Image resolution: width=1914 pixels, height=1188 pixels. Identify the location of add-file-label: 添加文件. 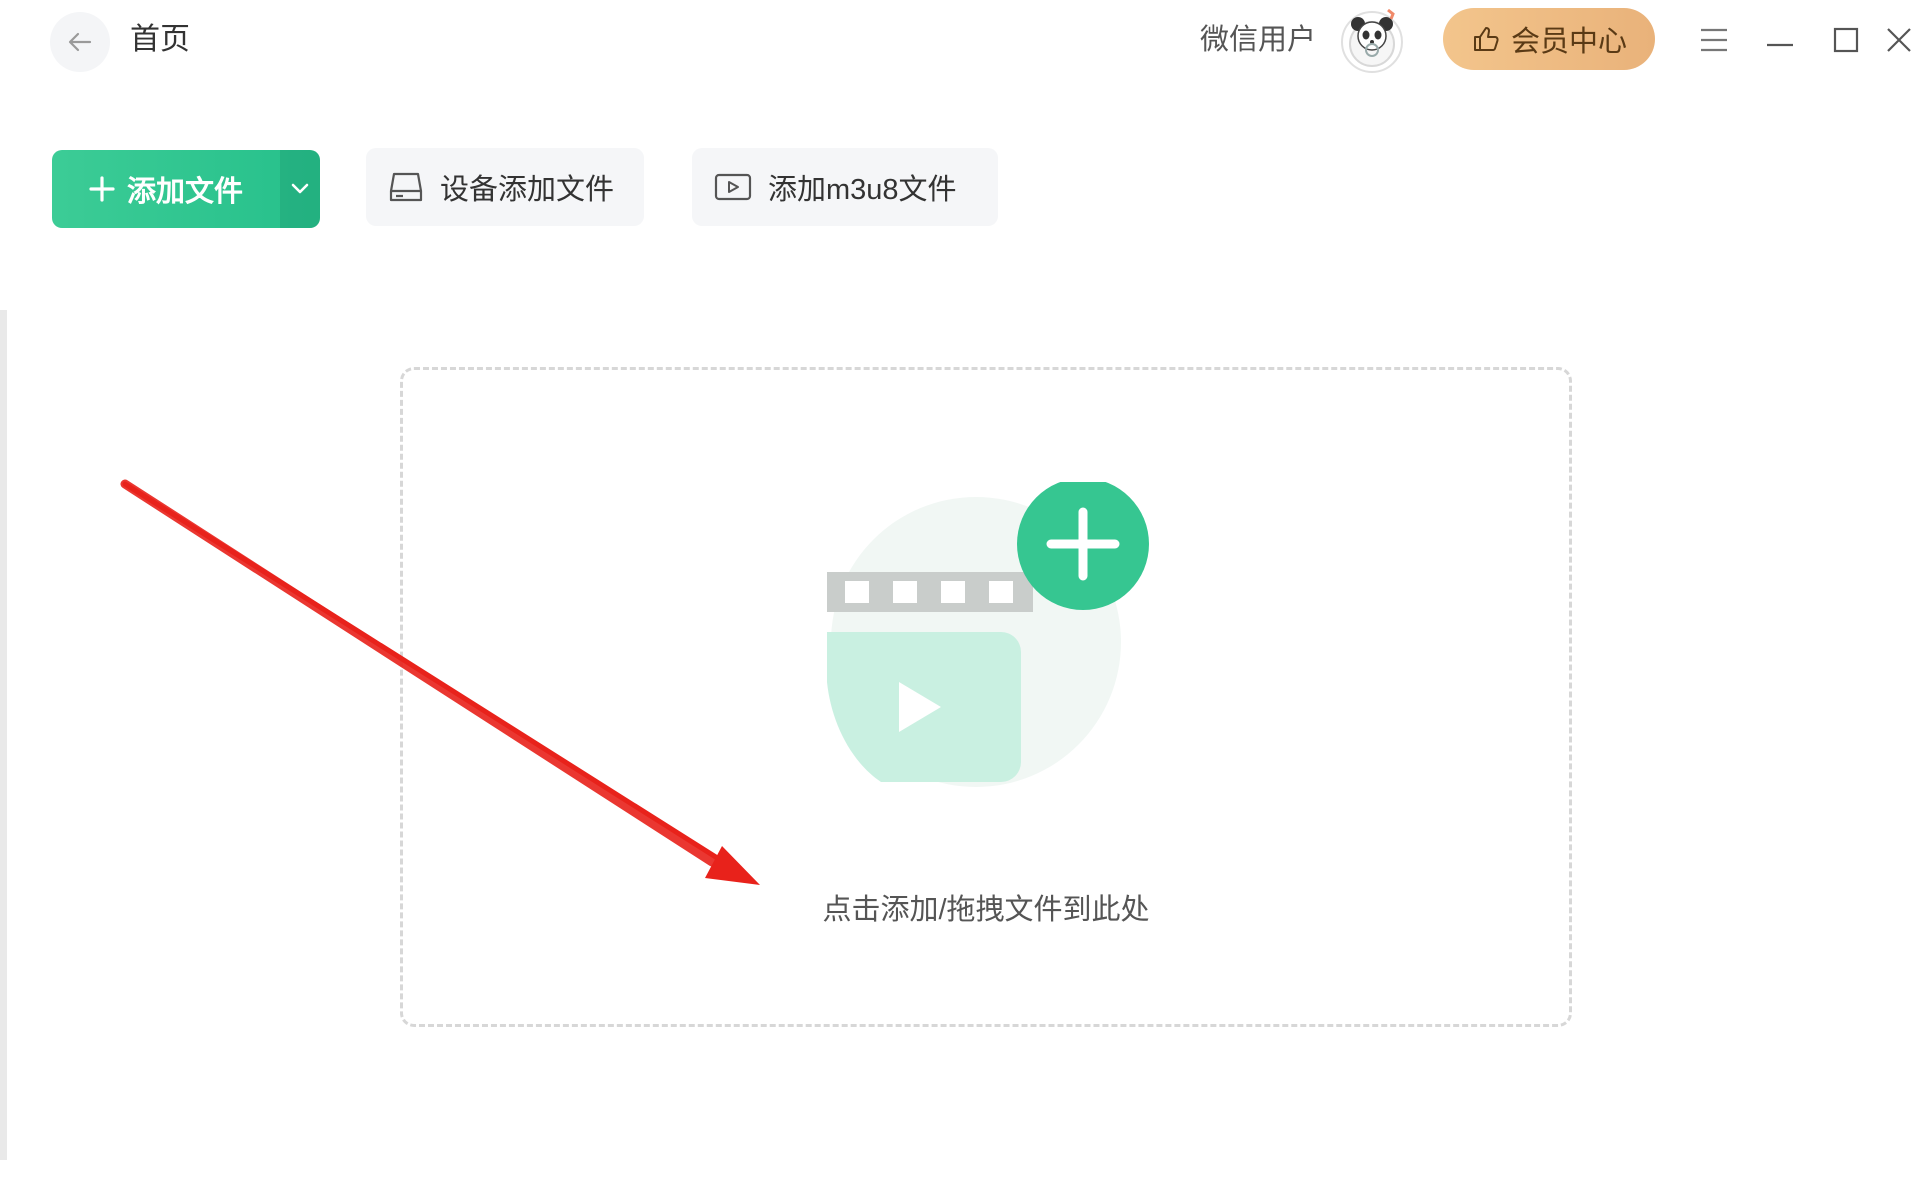
(184, 192).